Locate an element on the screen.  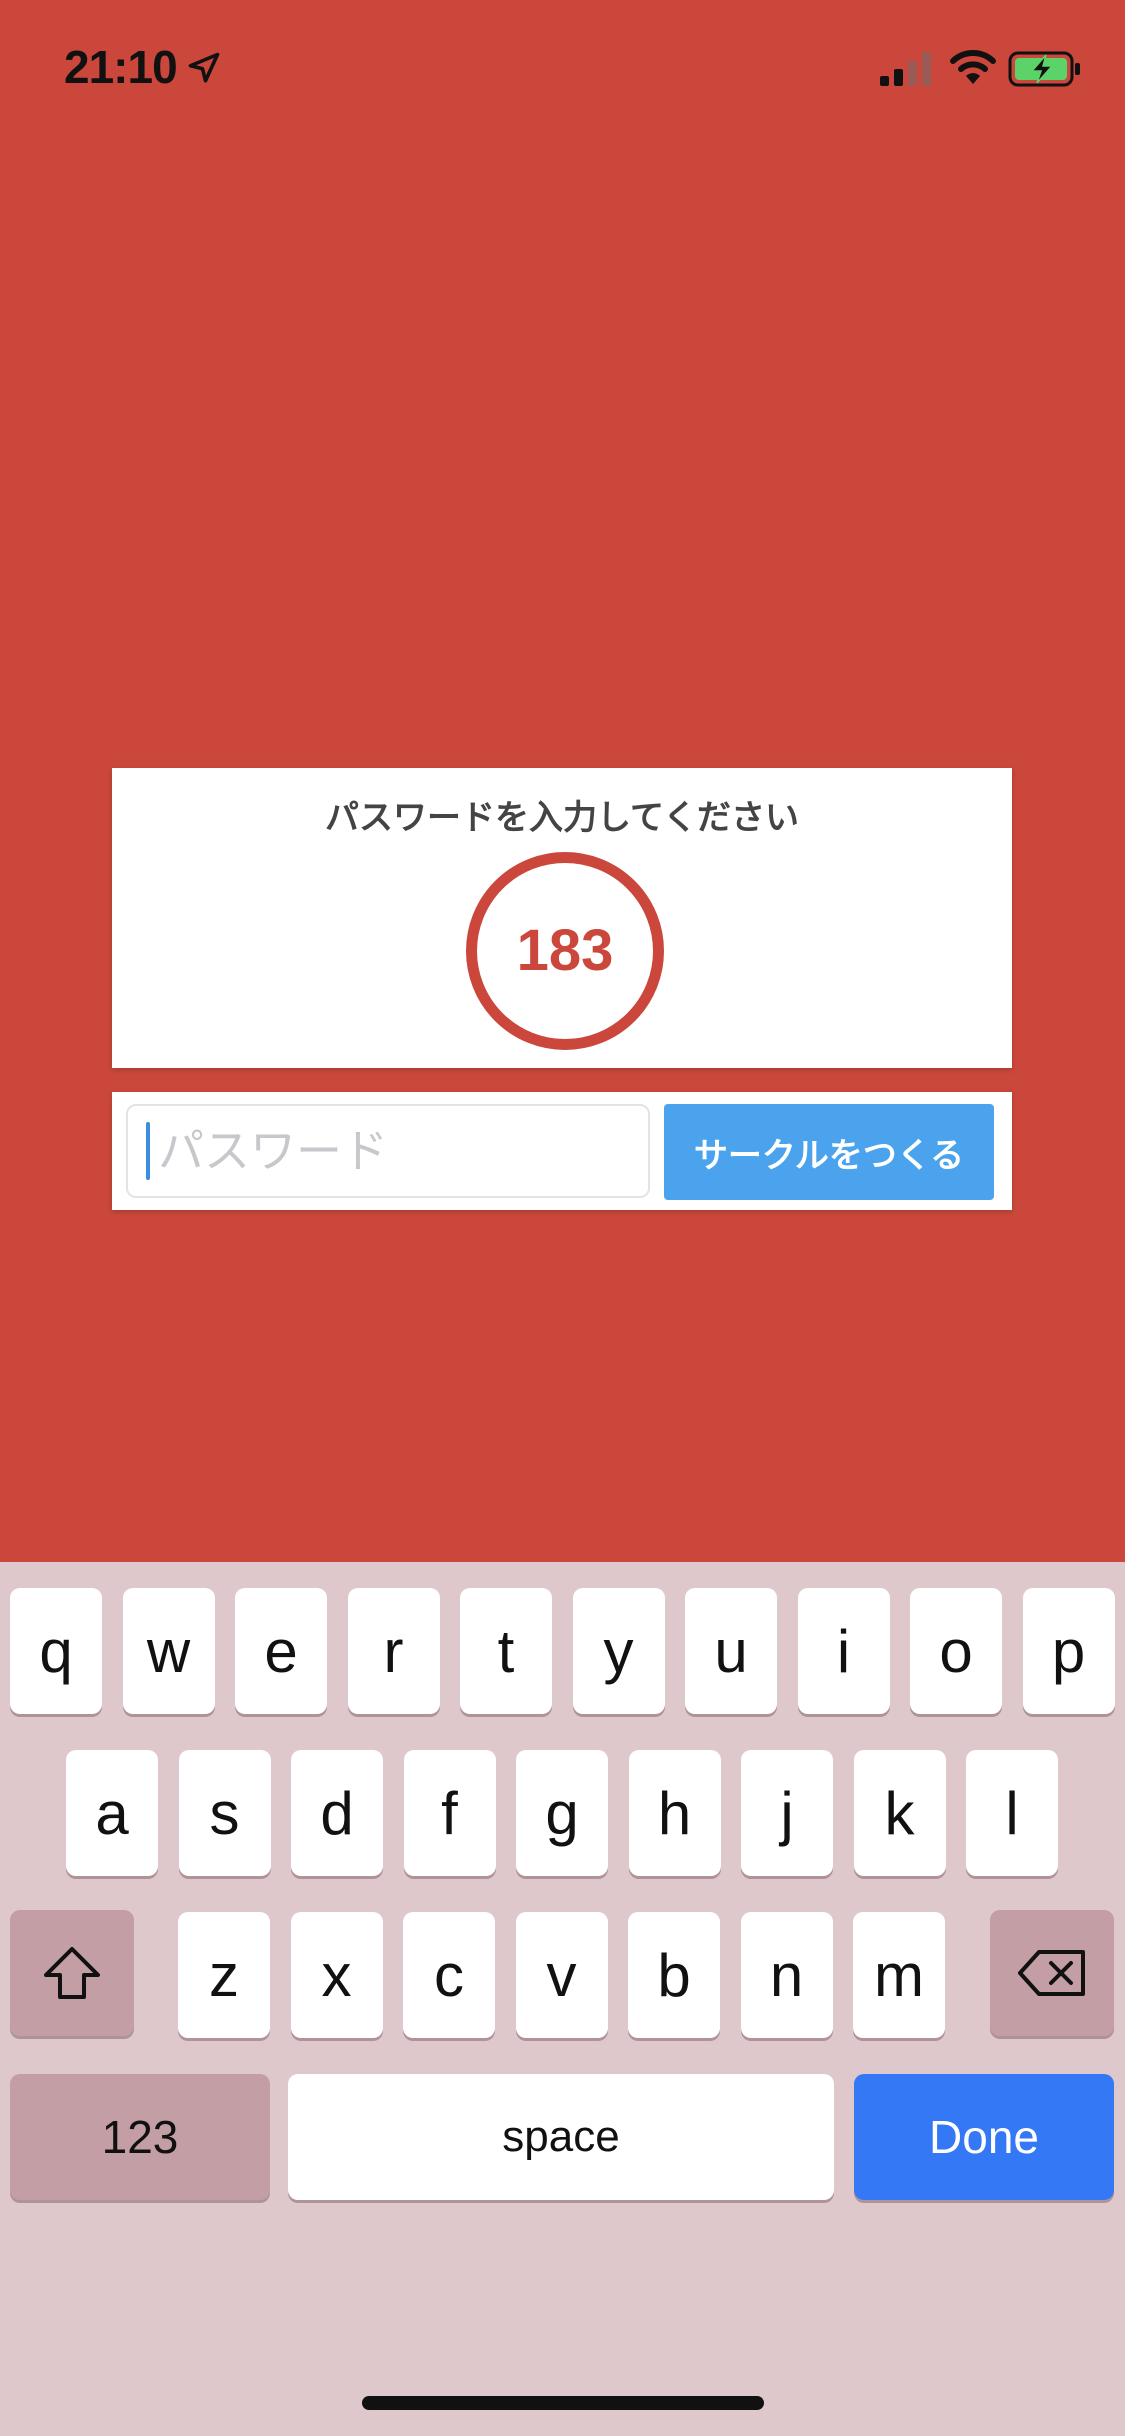
key-k: k is located at coordinates (899, 1813).